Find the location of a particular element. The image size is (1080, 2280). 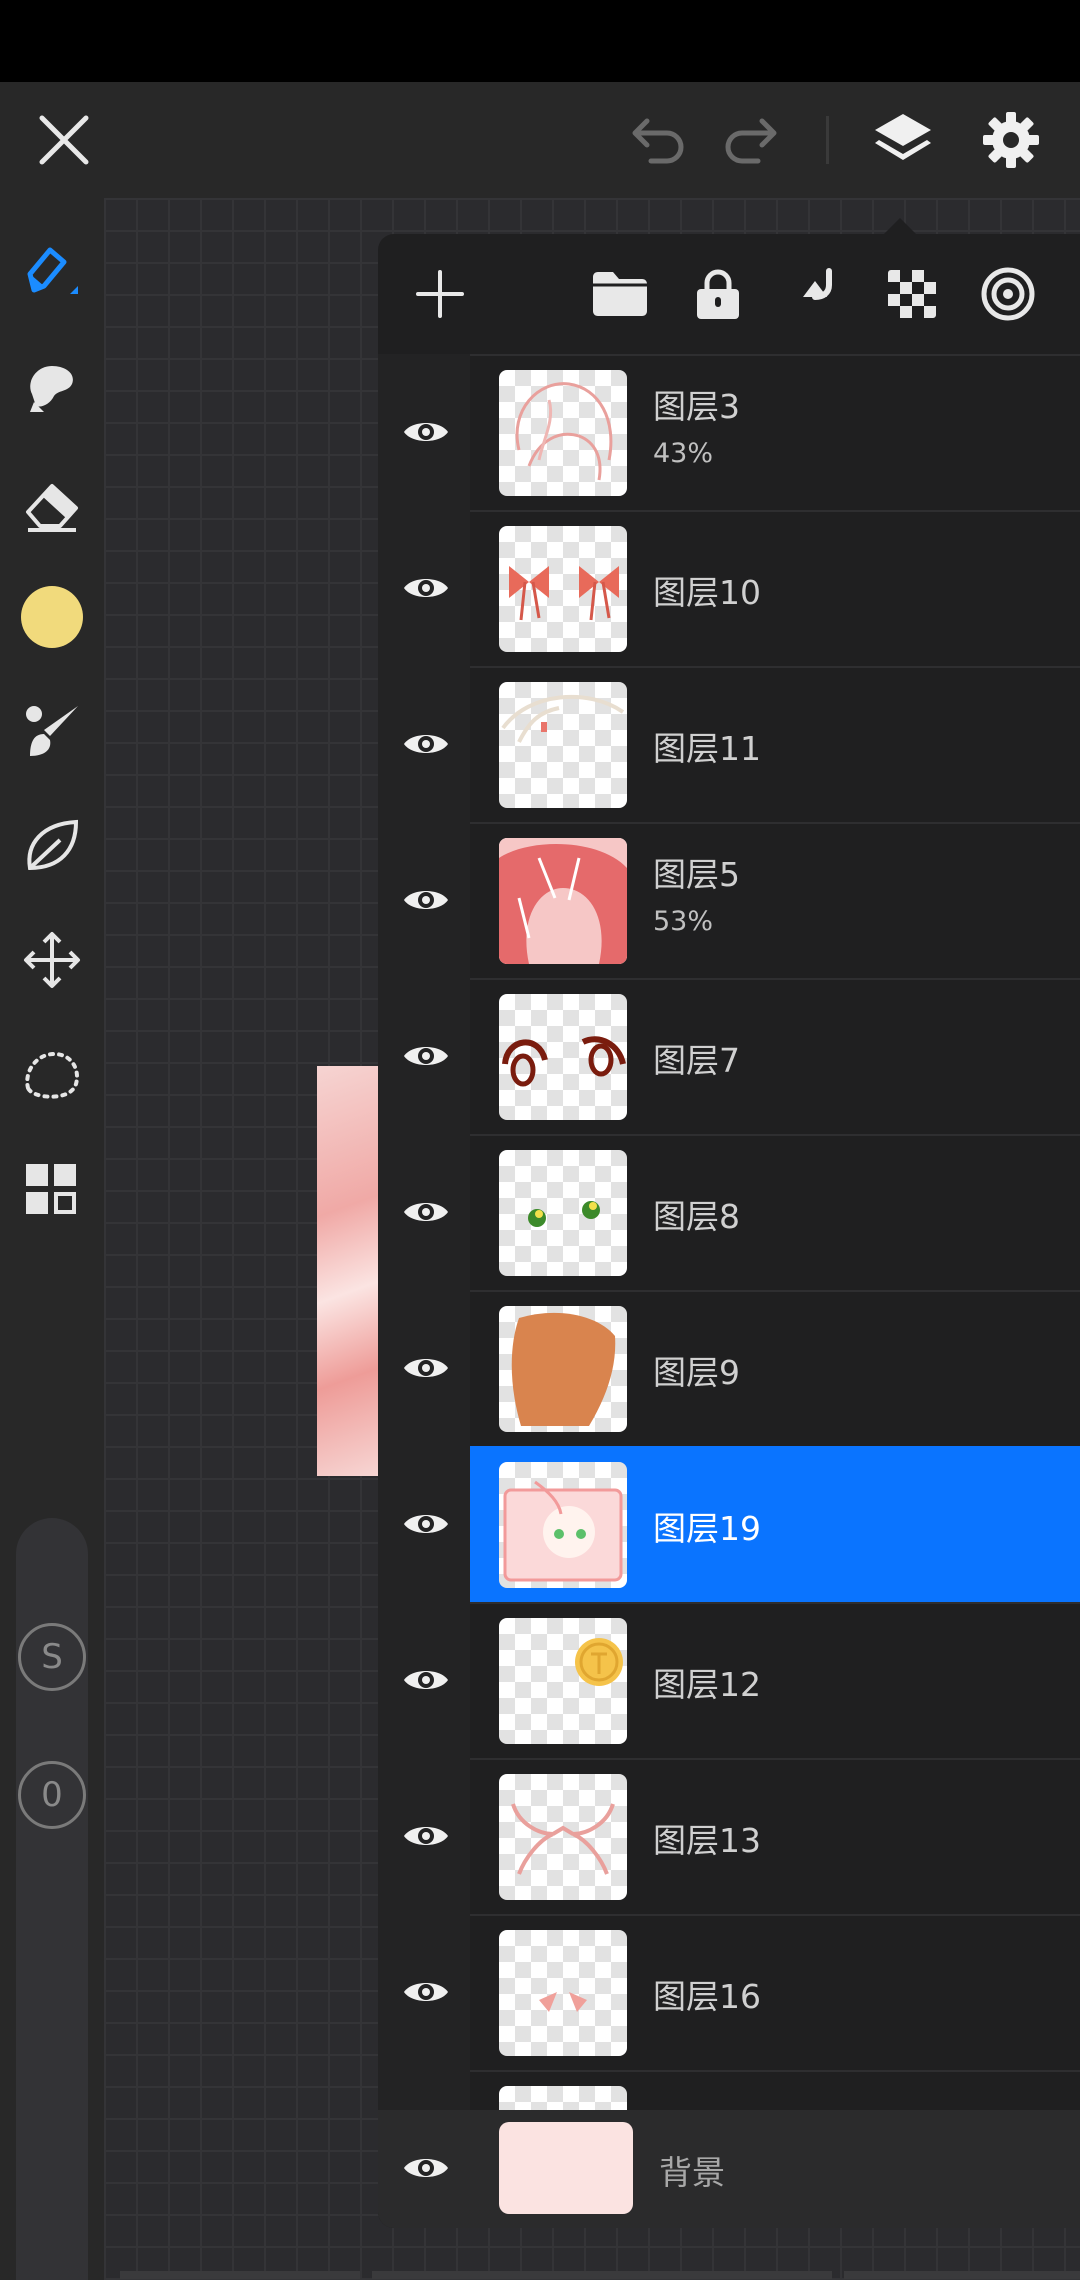

grid-tool is located at coordinates (52, 1190).